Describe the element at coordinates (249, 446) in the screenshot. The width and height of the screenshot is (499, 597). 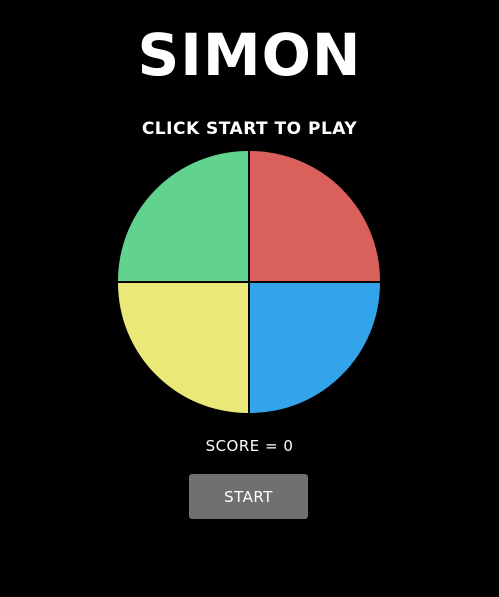
I see `score-display: SCORE = 0` at that location.